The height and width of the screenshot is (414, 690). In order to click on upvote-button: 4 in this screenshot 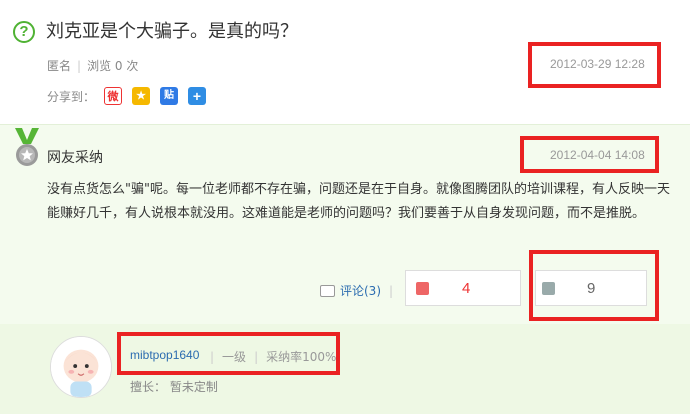, I will do `click(463, 288)`.